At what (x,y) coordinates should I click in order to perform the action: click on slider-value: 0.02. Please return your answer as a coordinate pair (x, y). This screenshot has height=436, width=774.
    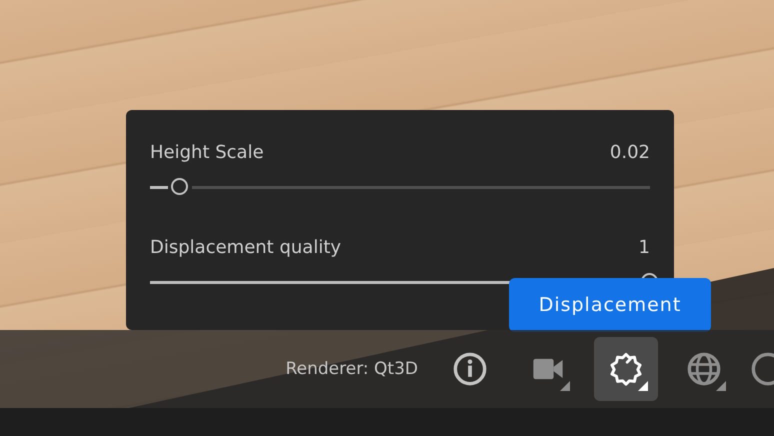
    Looking at the image, I should click on (630, 152).